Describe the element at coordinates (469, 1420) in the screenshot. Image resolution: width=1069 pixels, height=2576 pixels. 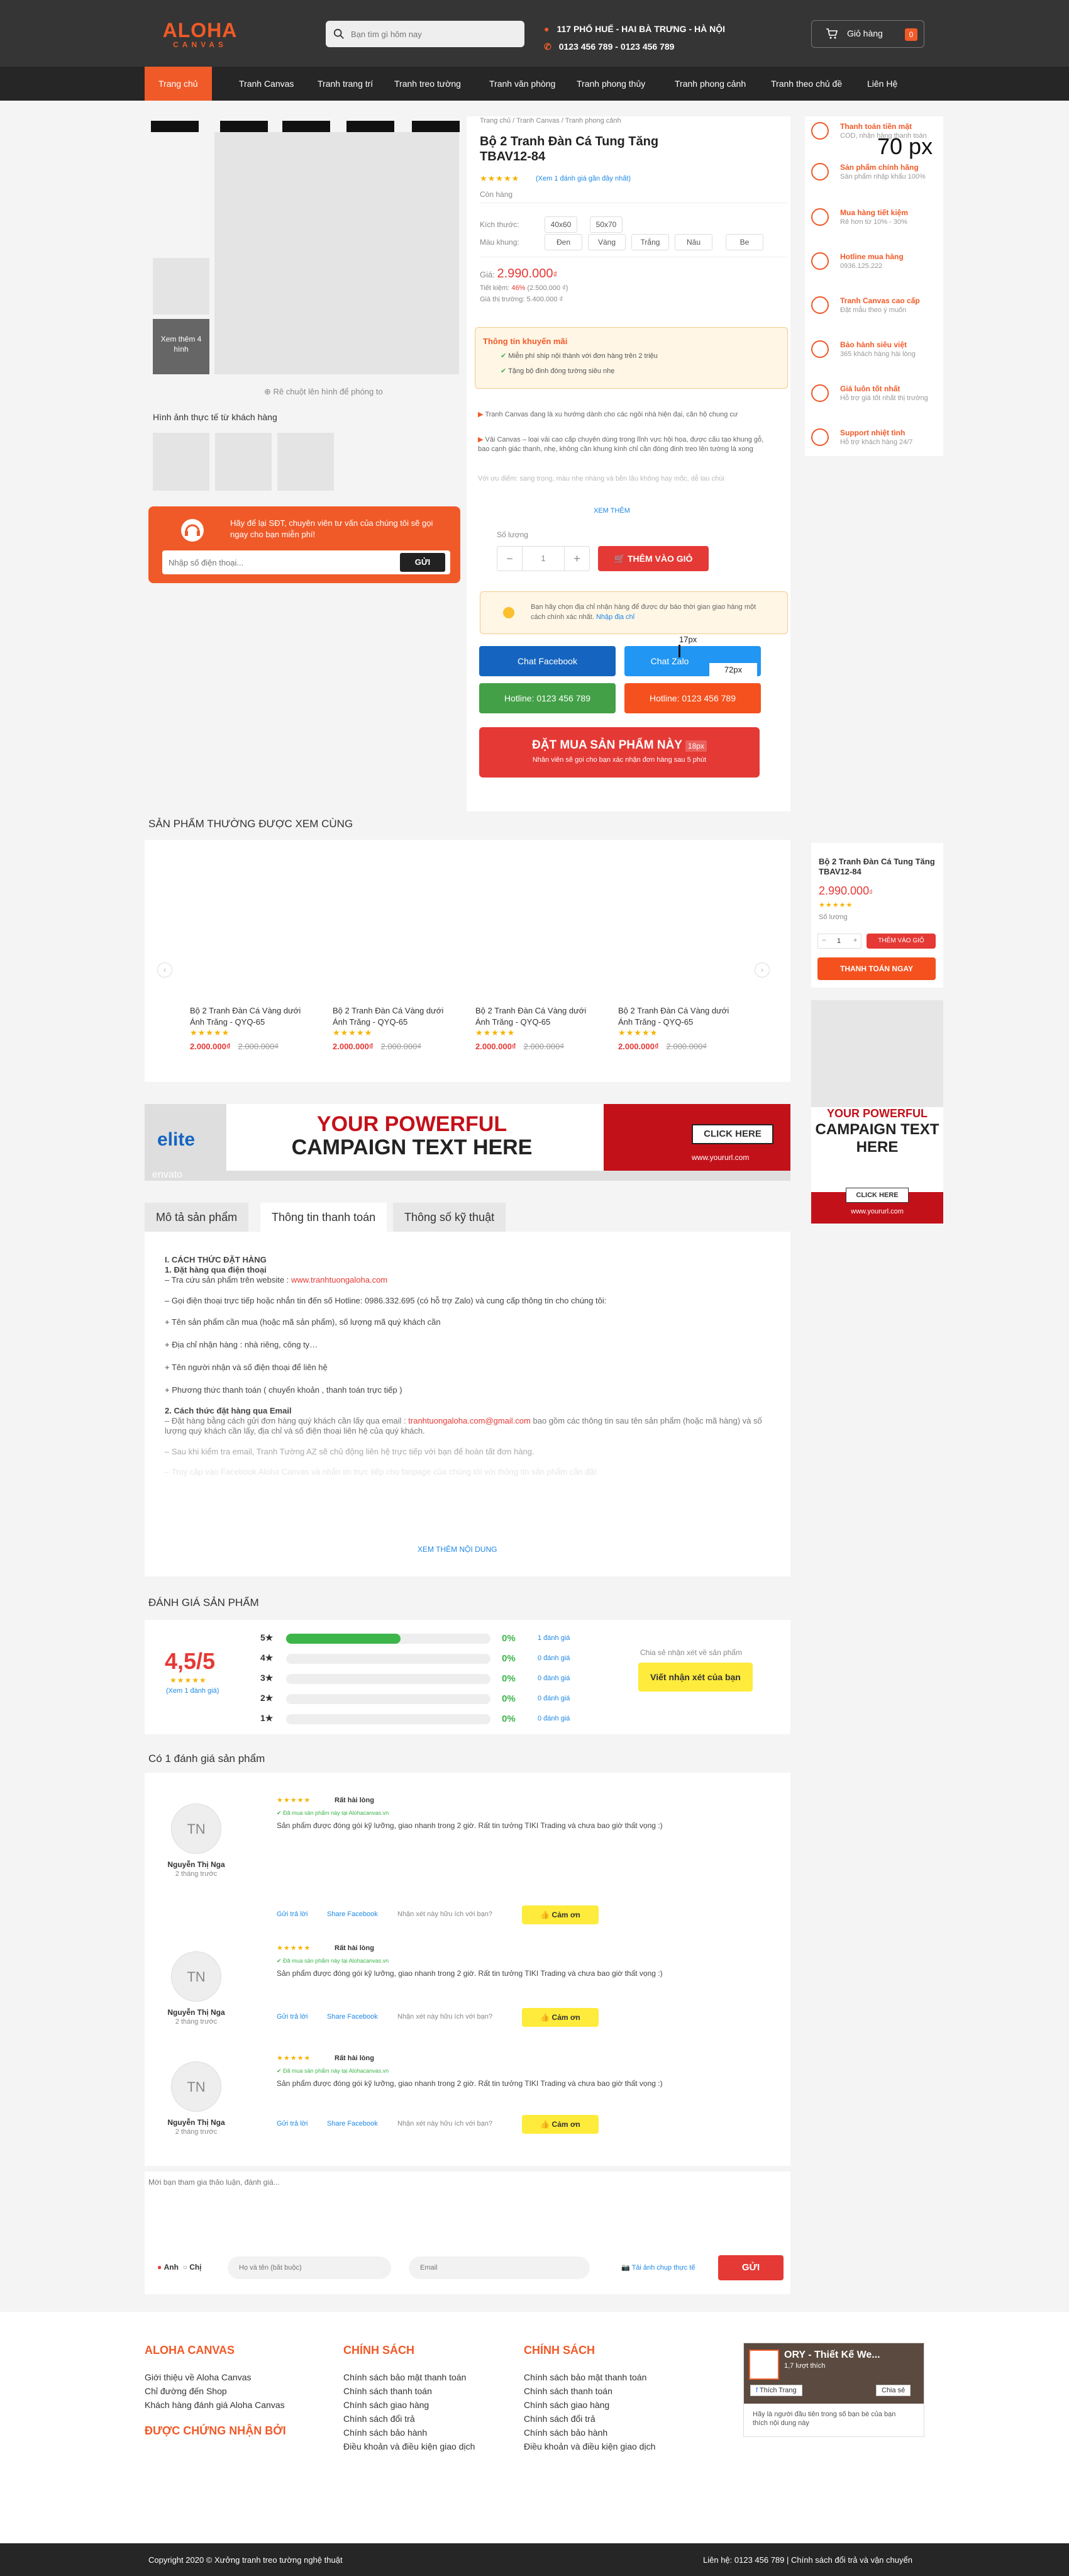
I see `email-link: tranhtuongaloha.com@gmail.com` at that location.